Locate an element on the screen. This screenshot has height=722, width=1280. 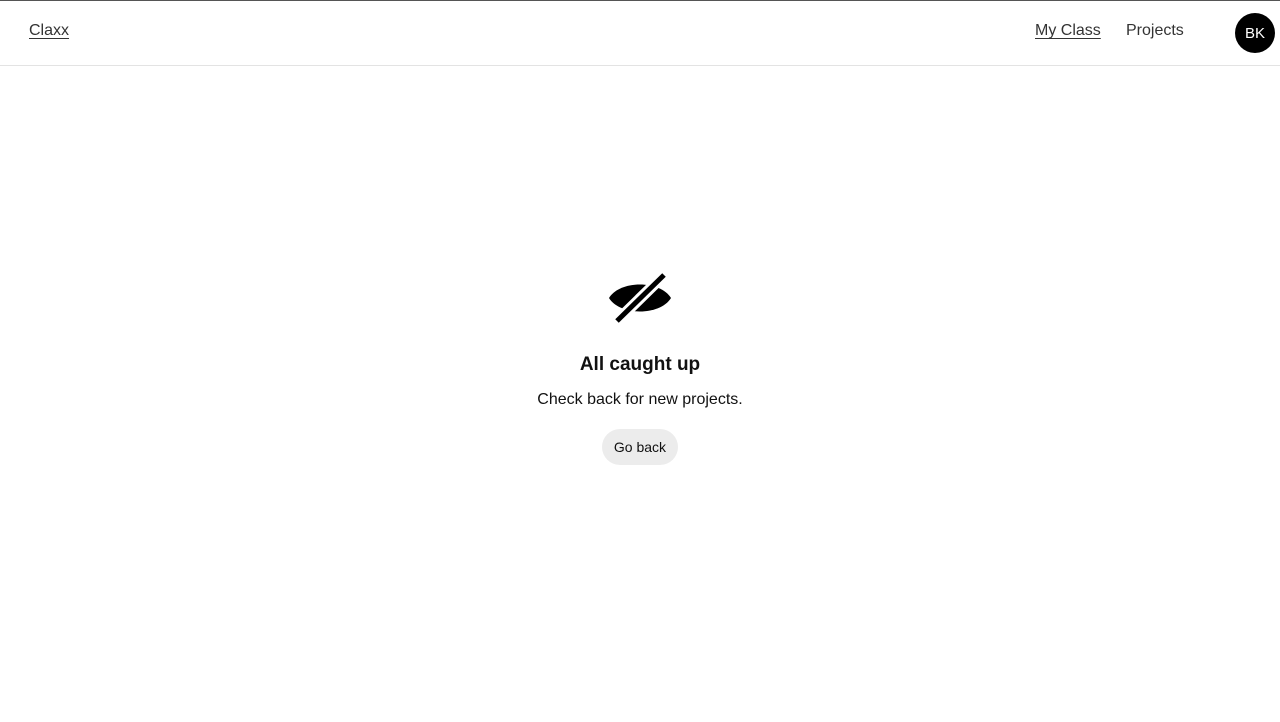
user-avatar: BK is located at coordinates (1255, 33).